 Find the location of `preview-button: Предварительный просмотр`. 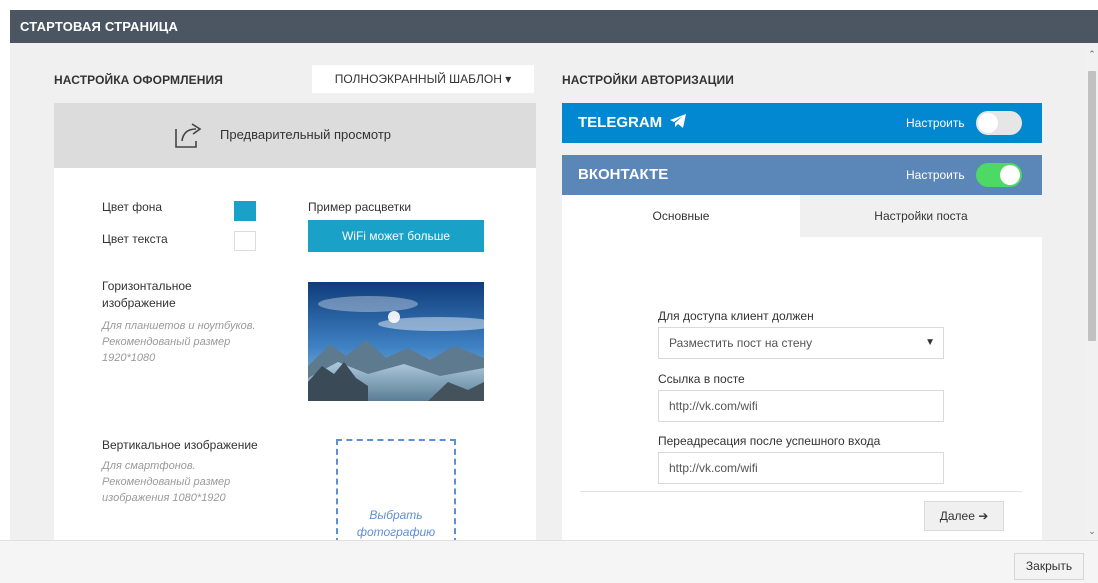

preview-button: Предварительный просмотр is located at coordinates (295, 135).